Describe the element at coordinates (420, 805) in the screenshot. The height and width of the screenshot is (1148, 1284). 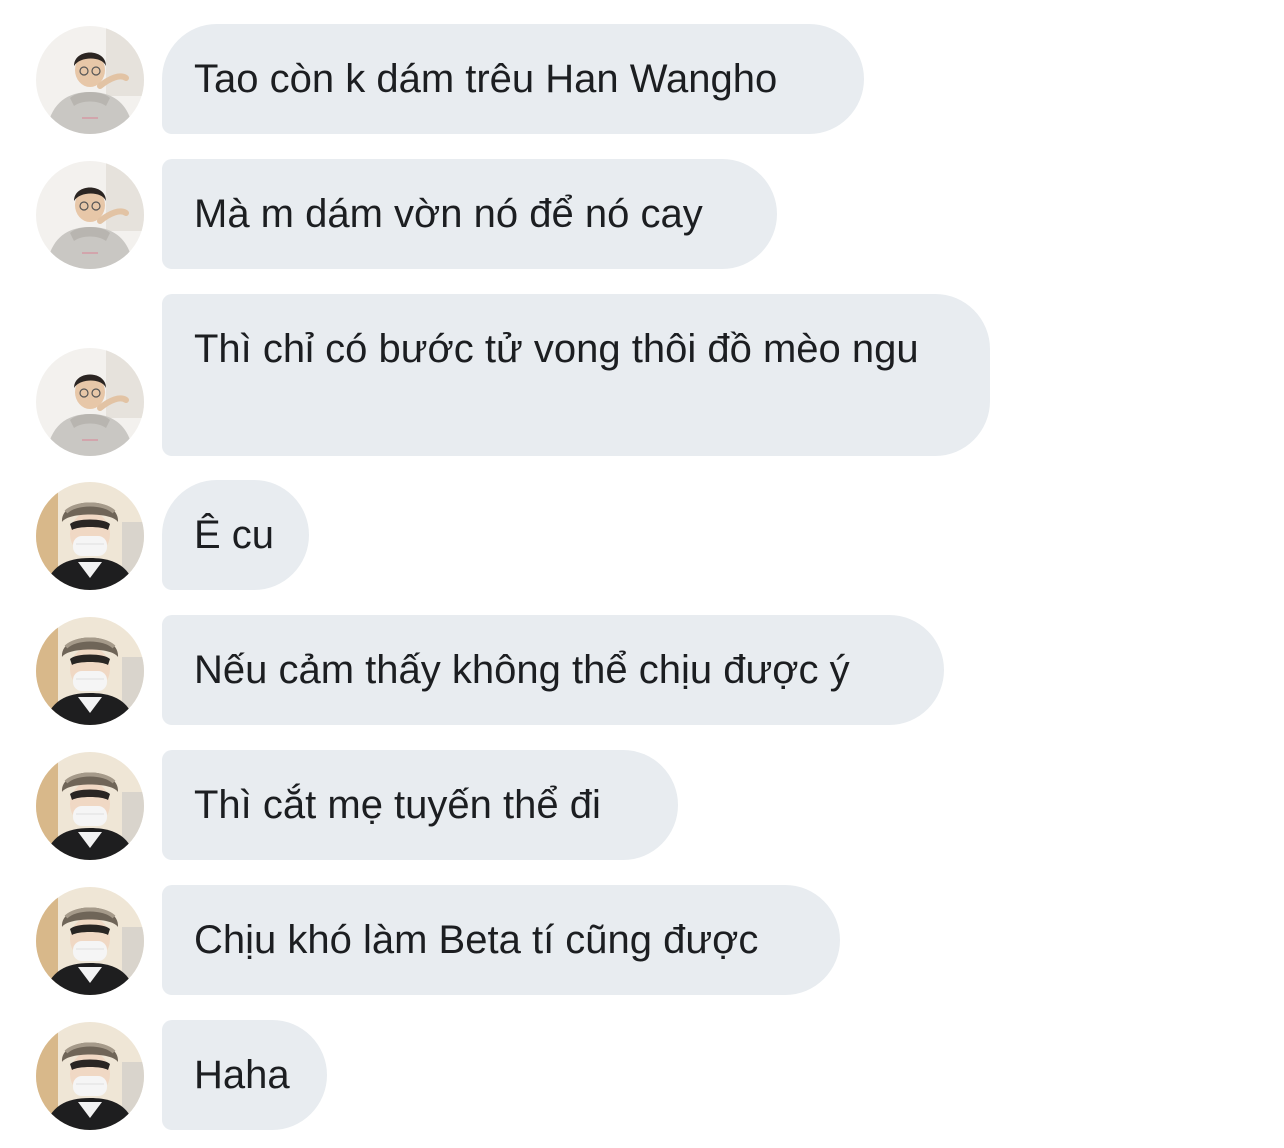
I see `message-bubble: Thì cắt mẹ tuyến thể đi` at that location.